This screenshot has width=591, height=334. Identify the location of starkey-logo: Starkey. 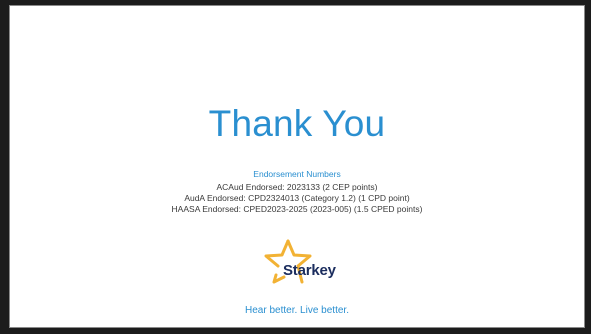
(303, 262).